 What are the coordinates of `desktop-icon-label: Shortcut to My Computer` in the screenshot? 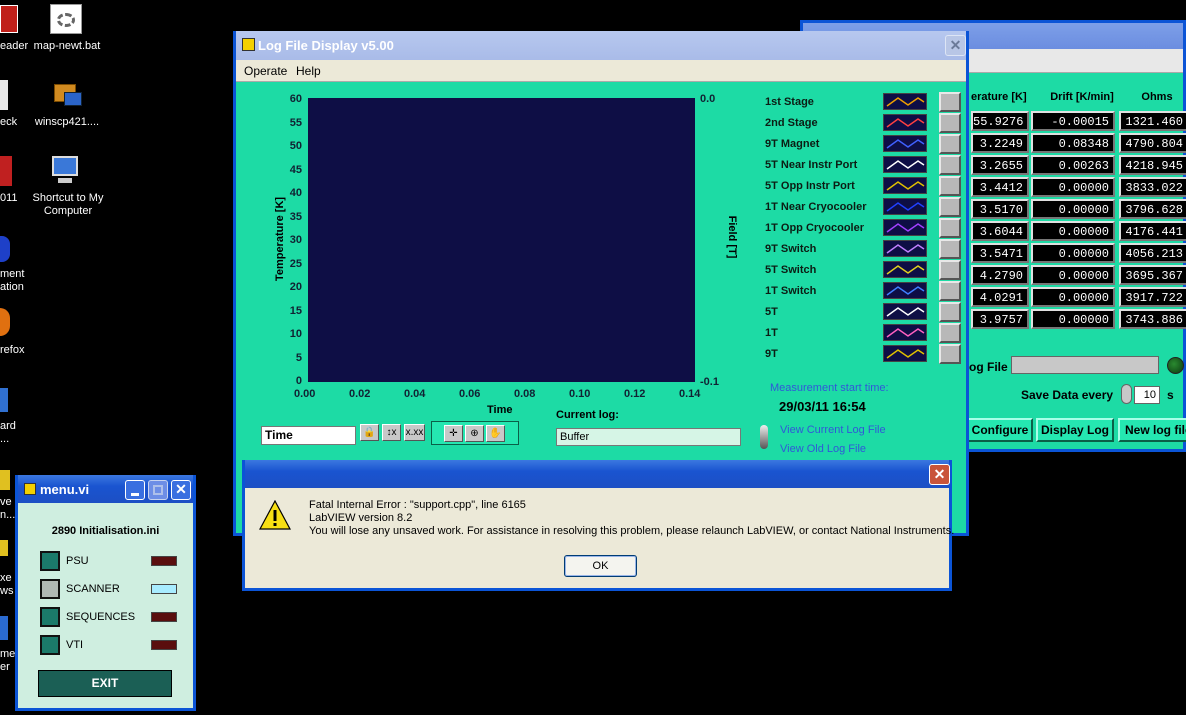 It's located at (68, 205).